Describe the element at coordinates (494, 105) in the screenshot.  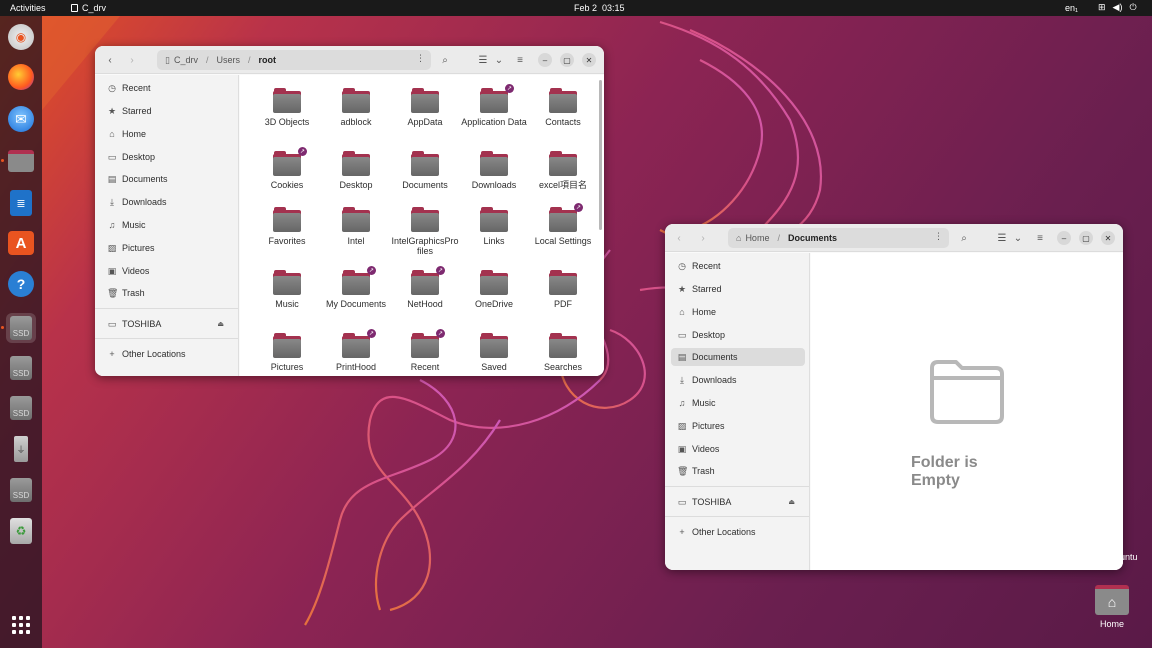
I see `folder-item: ↗ Application Data` at that location.